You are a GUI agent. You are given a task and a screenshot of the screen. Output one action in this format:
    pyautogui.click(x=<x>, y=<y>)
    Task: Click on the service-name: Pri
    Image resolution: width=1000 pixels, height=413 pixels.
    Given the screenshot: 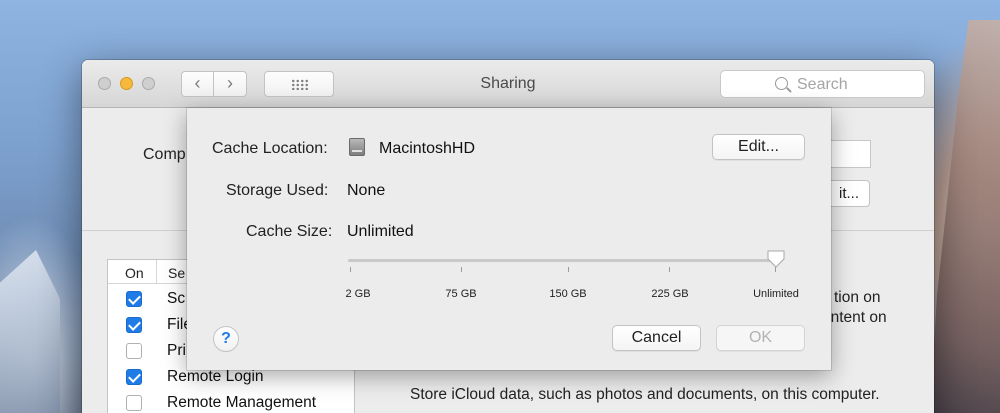 What is the action you would take?
    pyautogui.click(x=176, y=350)
    